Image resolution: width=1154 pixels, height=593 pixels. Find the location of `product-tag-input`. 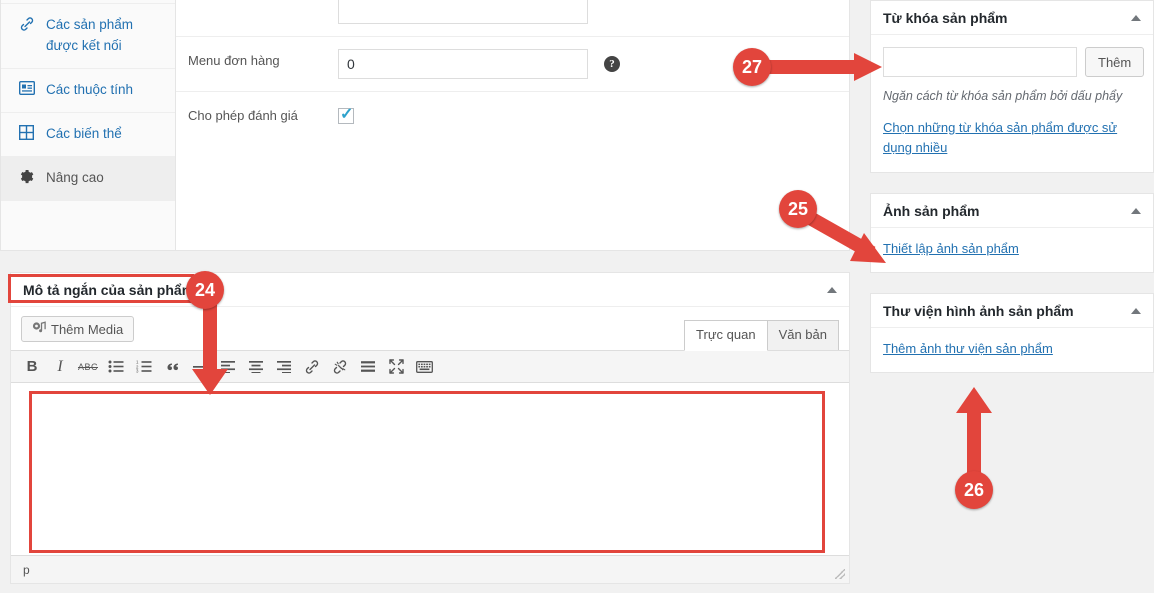

product-tag-input is located at coordinates (980, 62).